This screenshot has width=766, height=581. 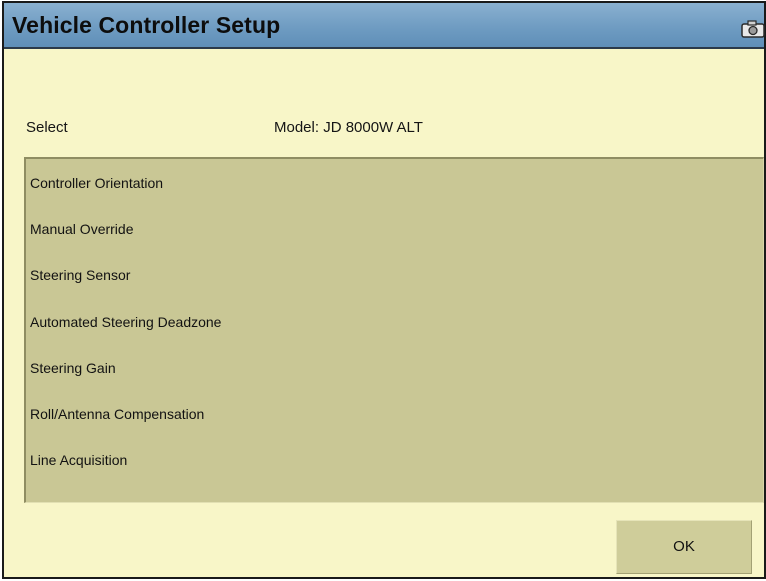 What do you see at coordinates (390, 229) in the screenshot?
I see `list-item-manual-override: Manual Override` at bounding box center [390, 229].